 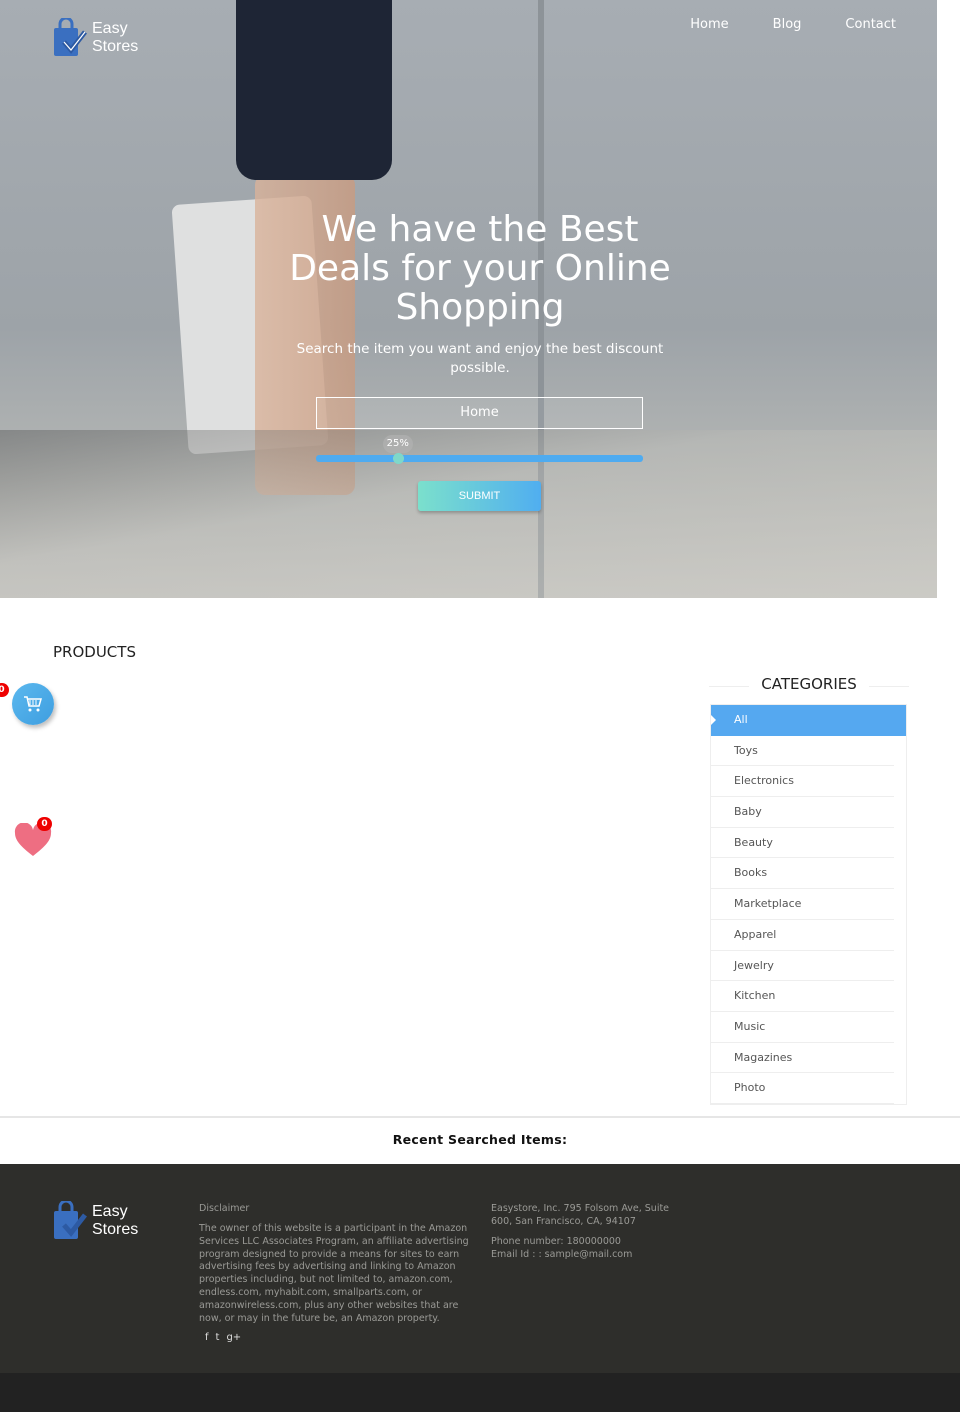 What do you see at coordinates (809, 684) in the screenshot?
I see `categories-heading: CATEGORIES` at bounding box center [809, 684].